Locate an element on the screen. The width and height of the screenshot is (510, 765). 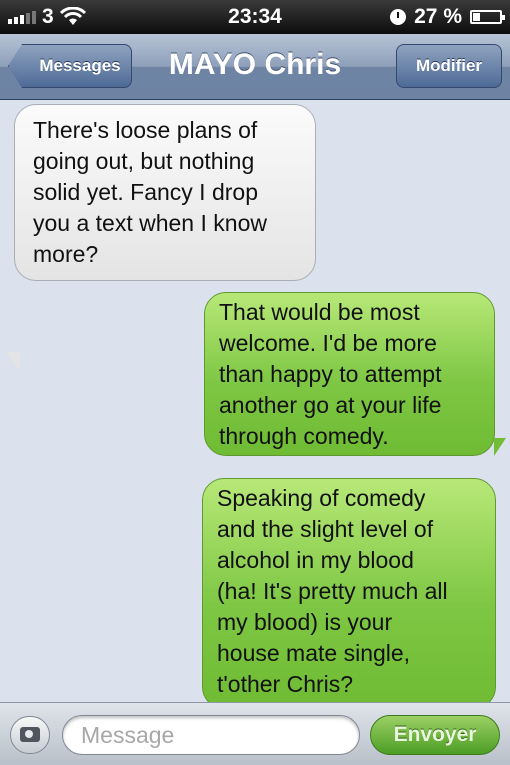
battery-icon is located at coordinates (487, 17).